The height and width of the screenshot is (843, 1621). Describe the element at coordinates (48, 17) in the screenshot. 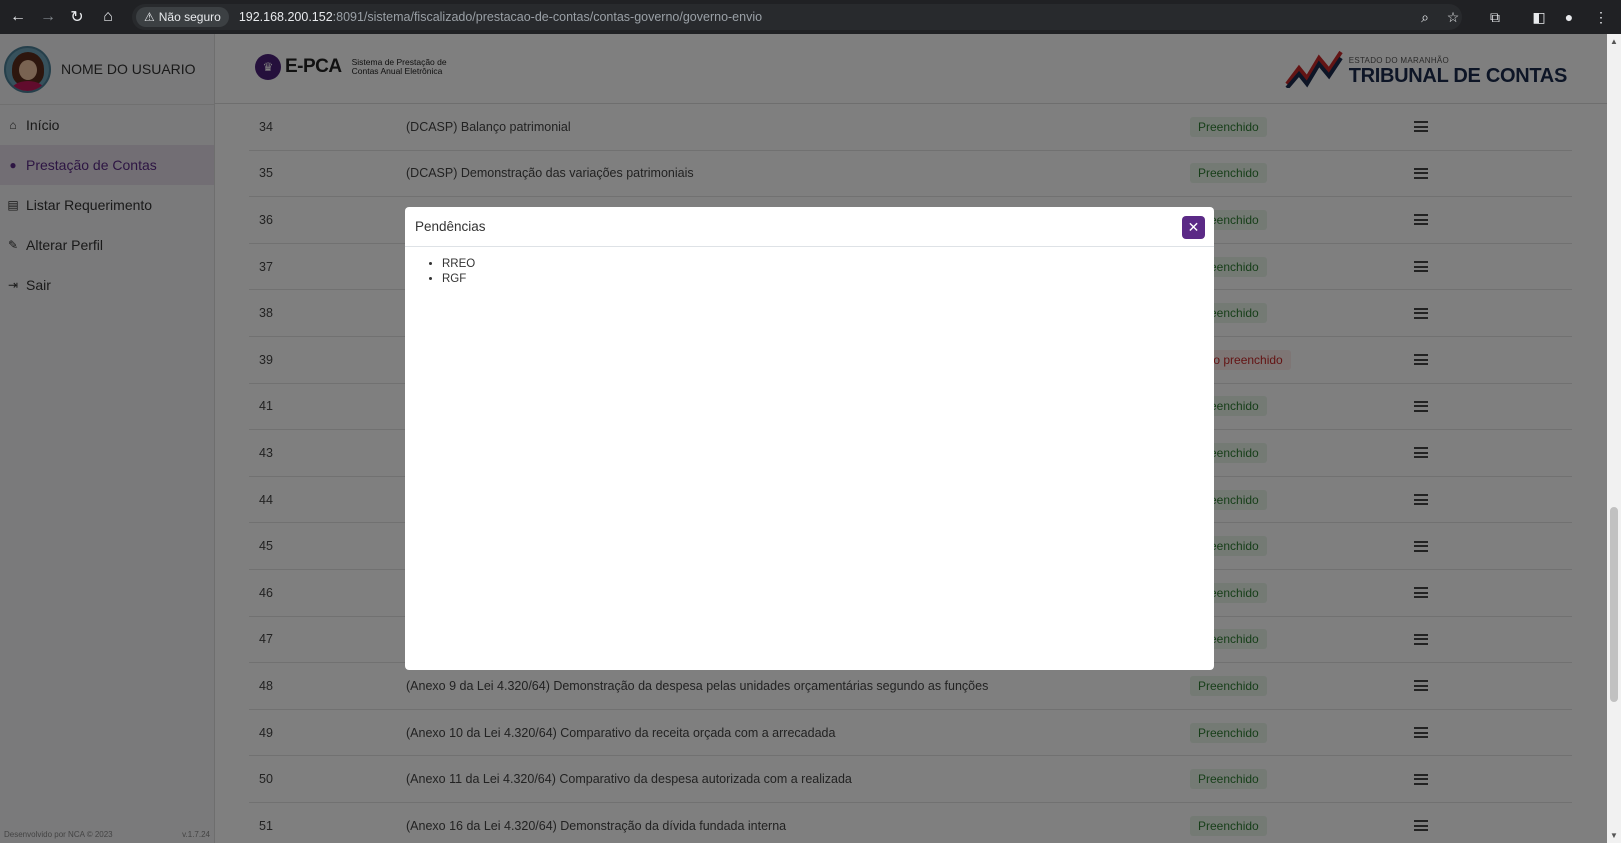

I see `forward-icon: →` at that location.